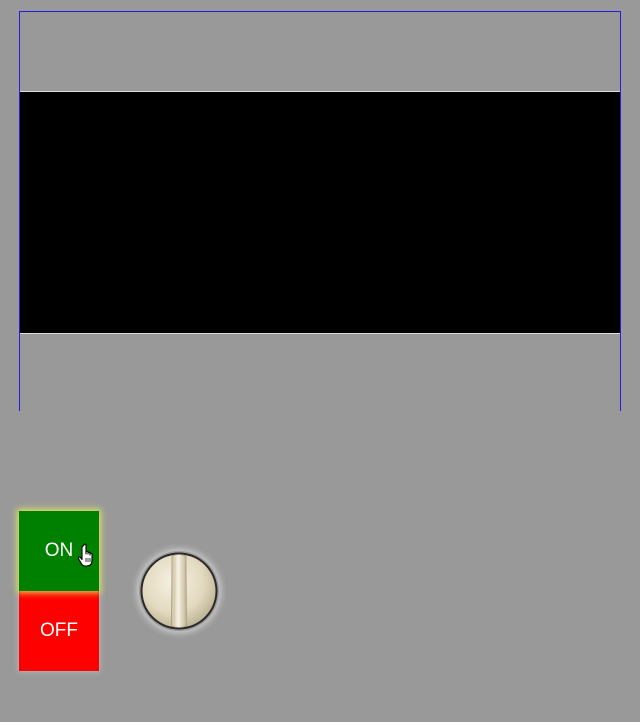 The image size is (640, 722). Describe the element at coordinates (320, 372) in the screenshot. I see `display-bottom-bezel` at that location.